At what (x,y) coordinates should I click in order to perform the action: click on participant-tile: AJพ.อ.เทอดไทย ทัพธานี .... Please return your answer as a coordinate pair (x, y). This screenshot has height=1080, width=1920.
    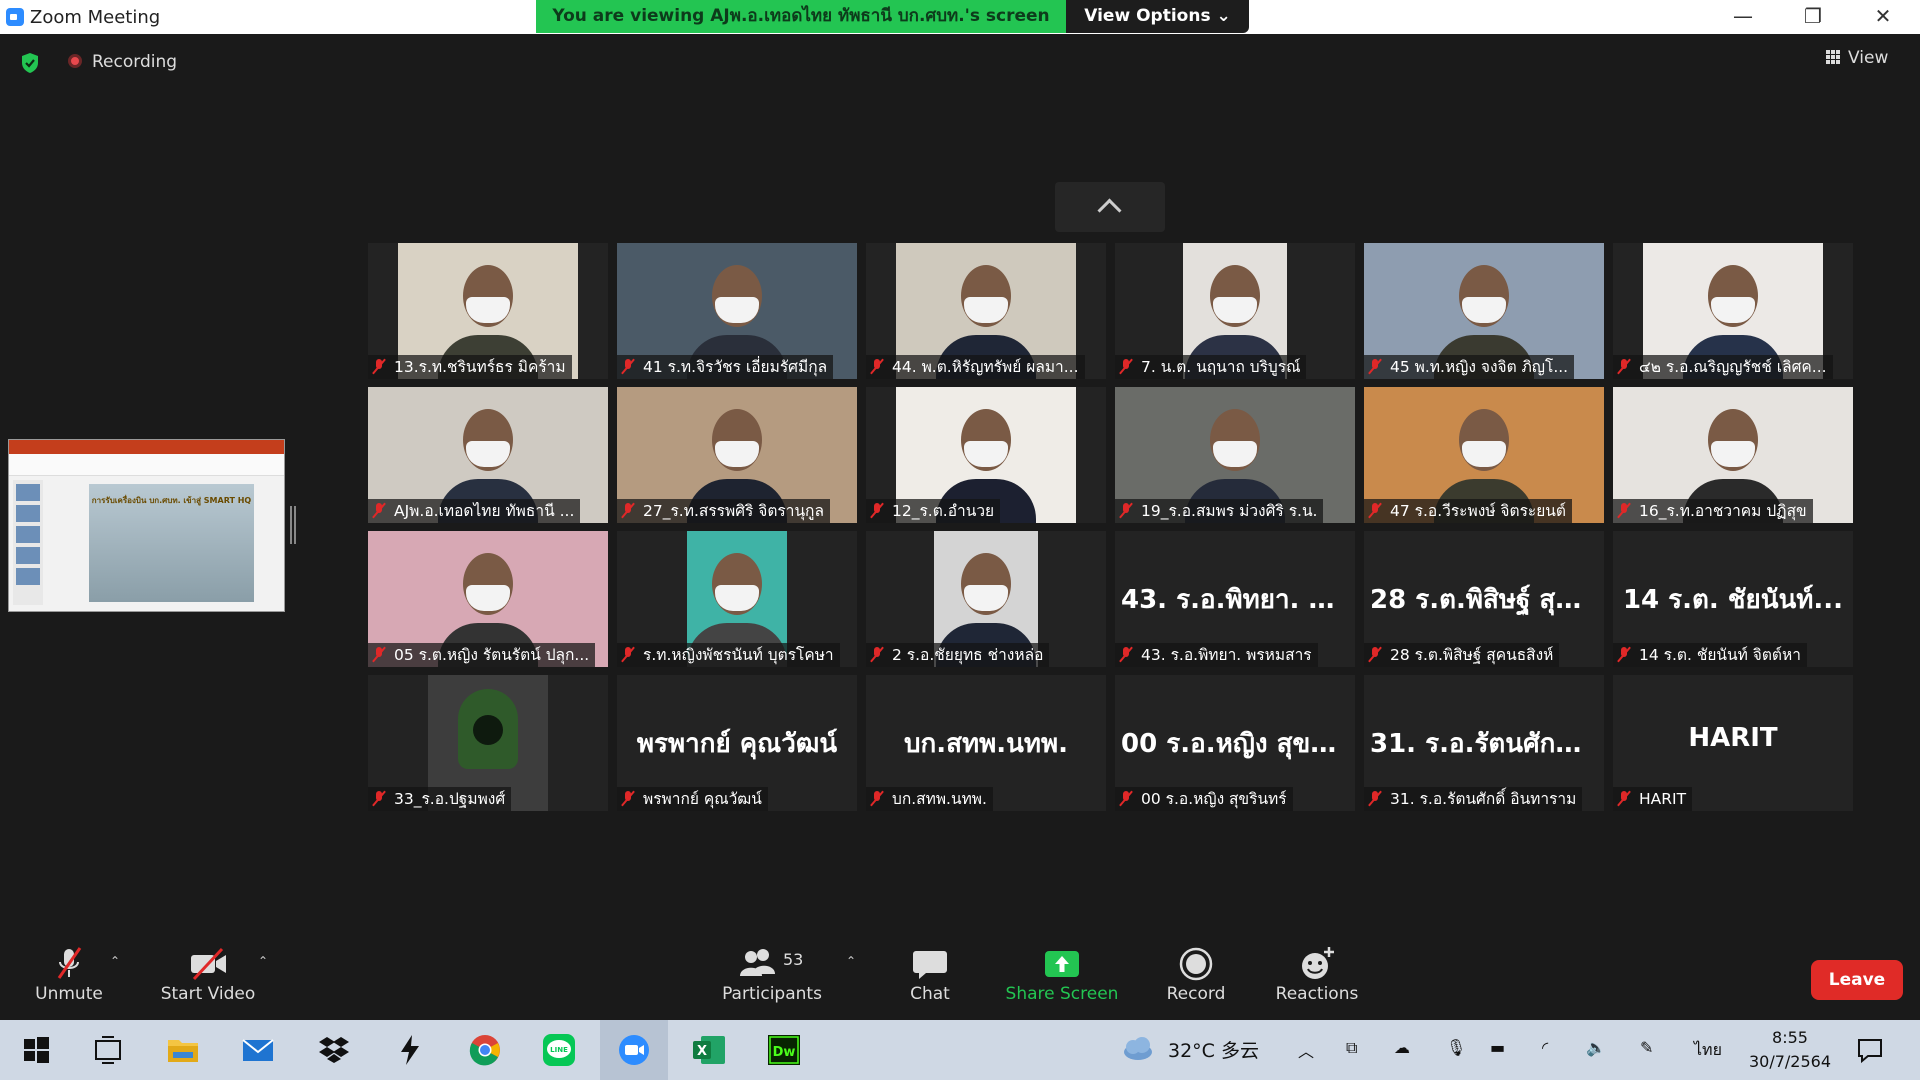
    Looking at the image, I should click on (488, 455).